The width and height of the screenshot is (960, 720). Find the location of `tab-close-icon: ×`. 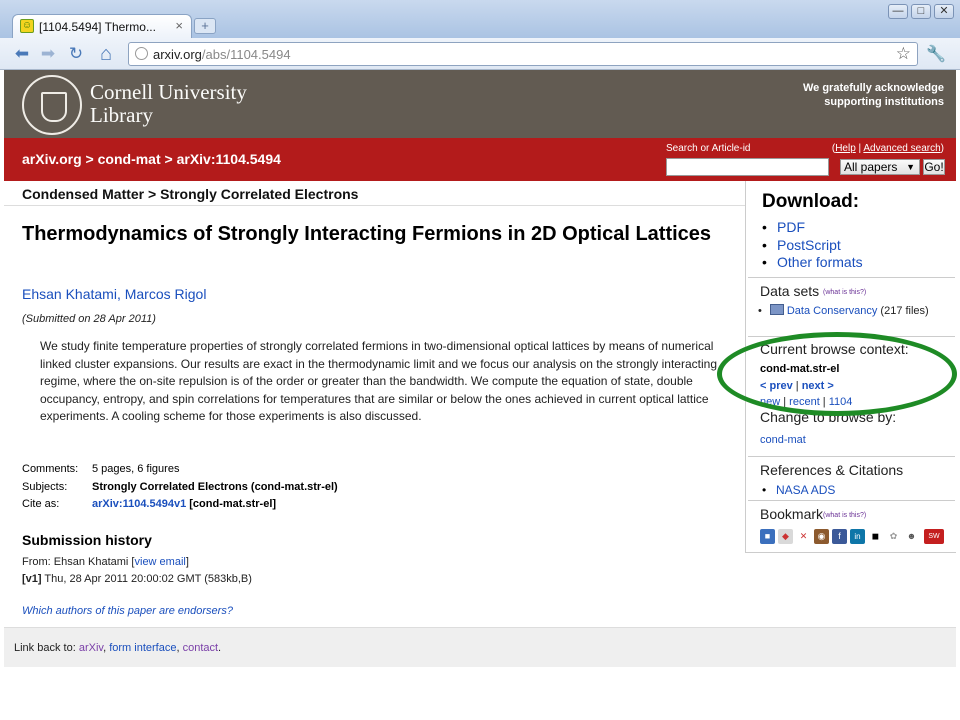

tab-close-icon: × is located at coordinates (179, 25).